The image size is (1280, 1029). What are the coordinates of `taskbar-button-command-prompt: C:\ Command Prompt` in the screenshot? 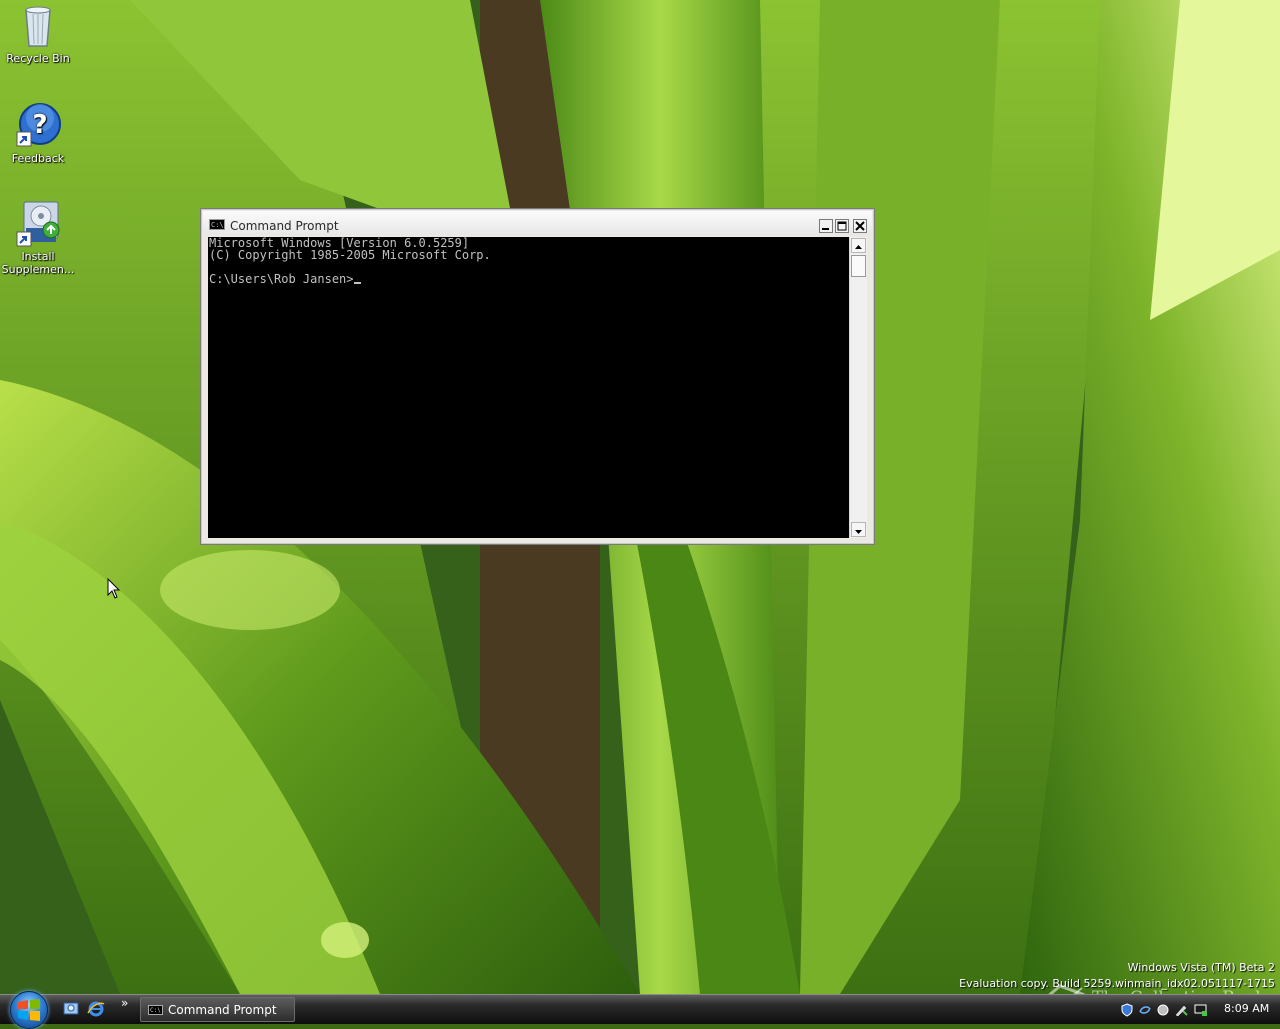 It's located at (217, 1009).